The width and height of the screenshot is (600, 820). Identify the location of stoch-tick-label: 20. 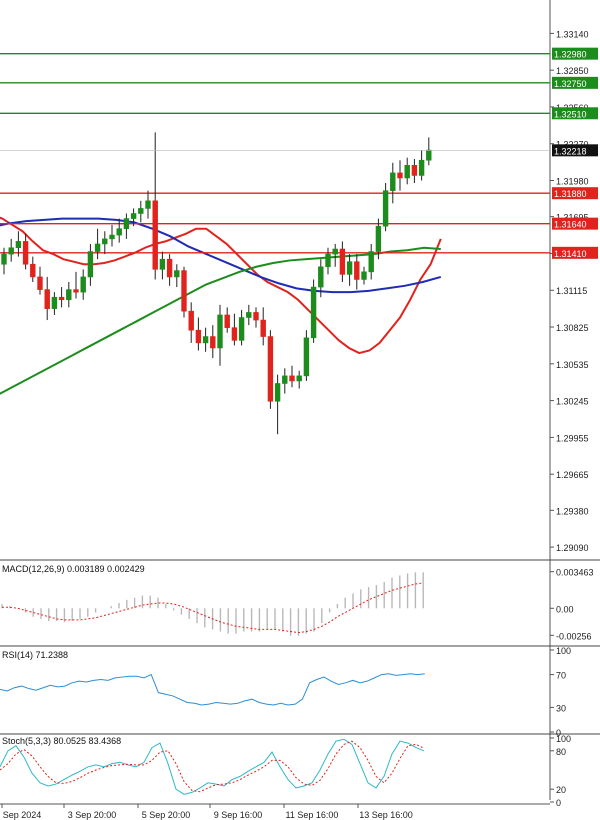
(561, 790).